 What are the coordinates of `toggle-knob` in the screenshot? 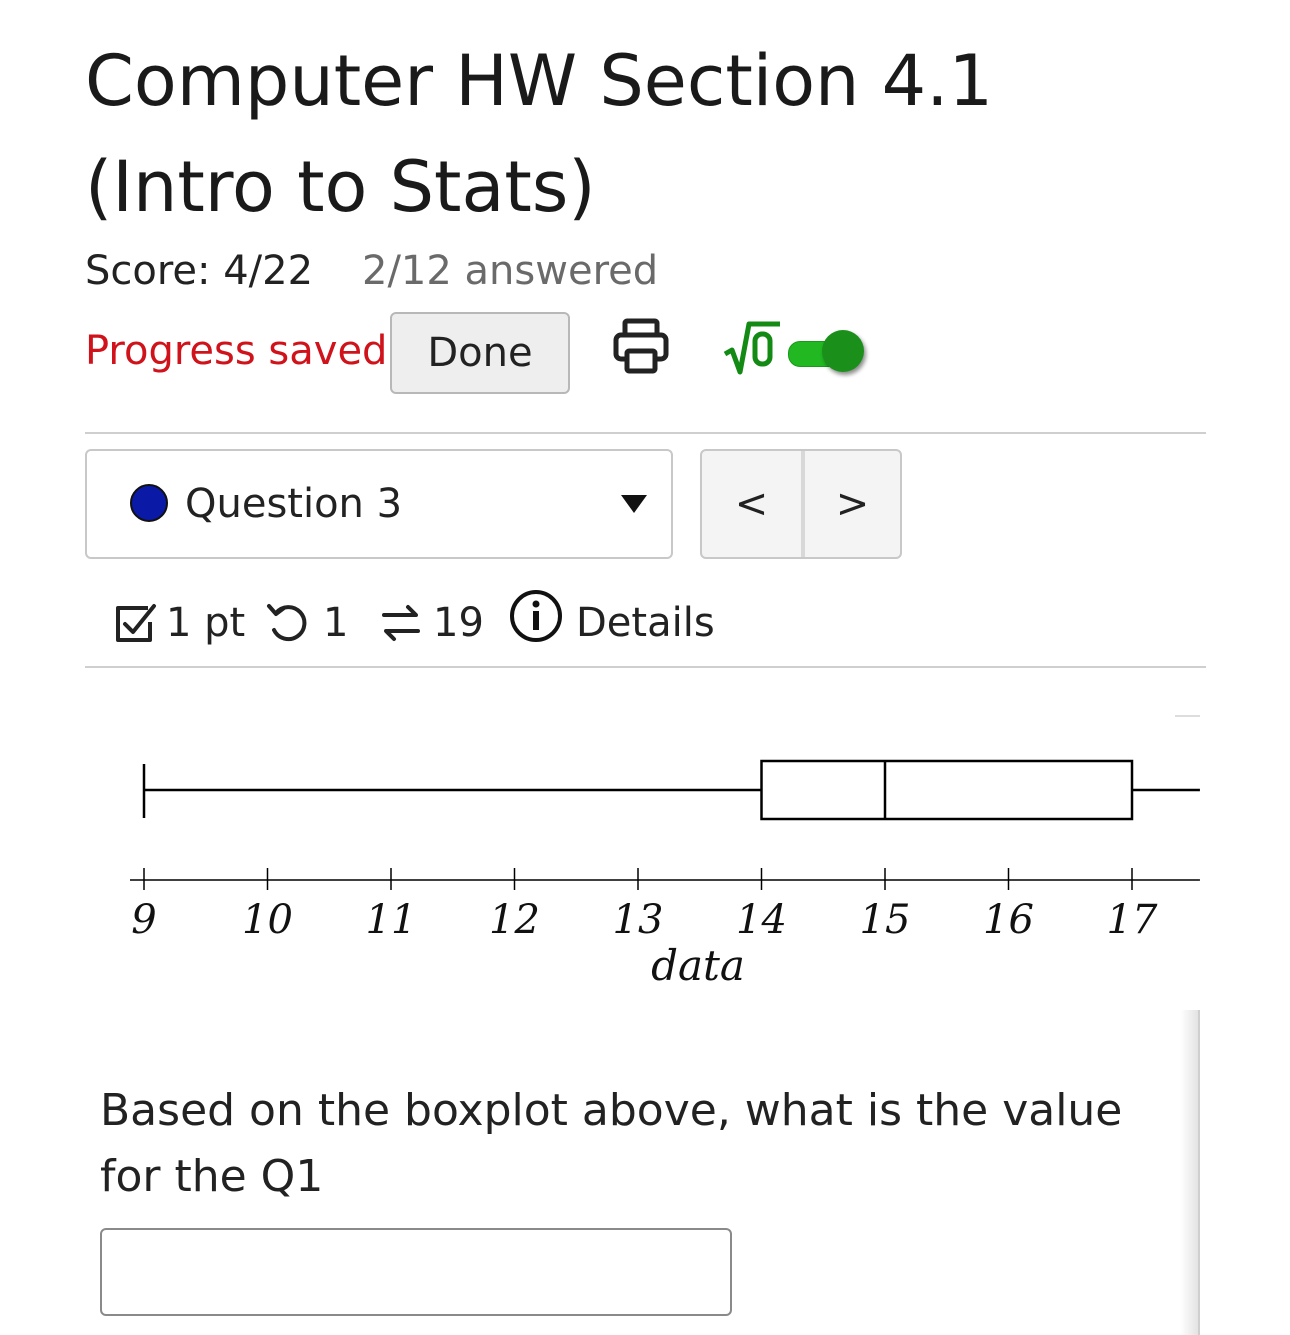 It's located at (843, 351).